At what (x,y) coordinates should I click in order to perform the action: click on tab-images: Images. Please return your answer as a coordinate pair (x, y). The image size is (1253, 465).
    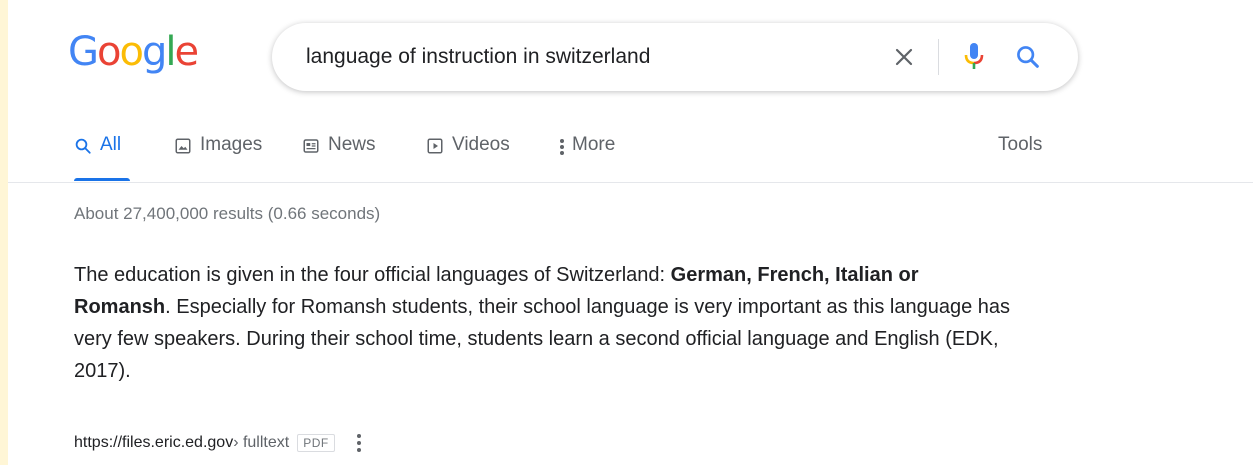
    Looking at the image, I should click on (218, 158).